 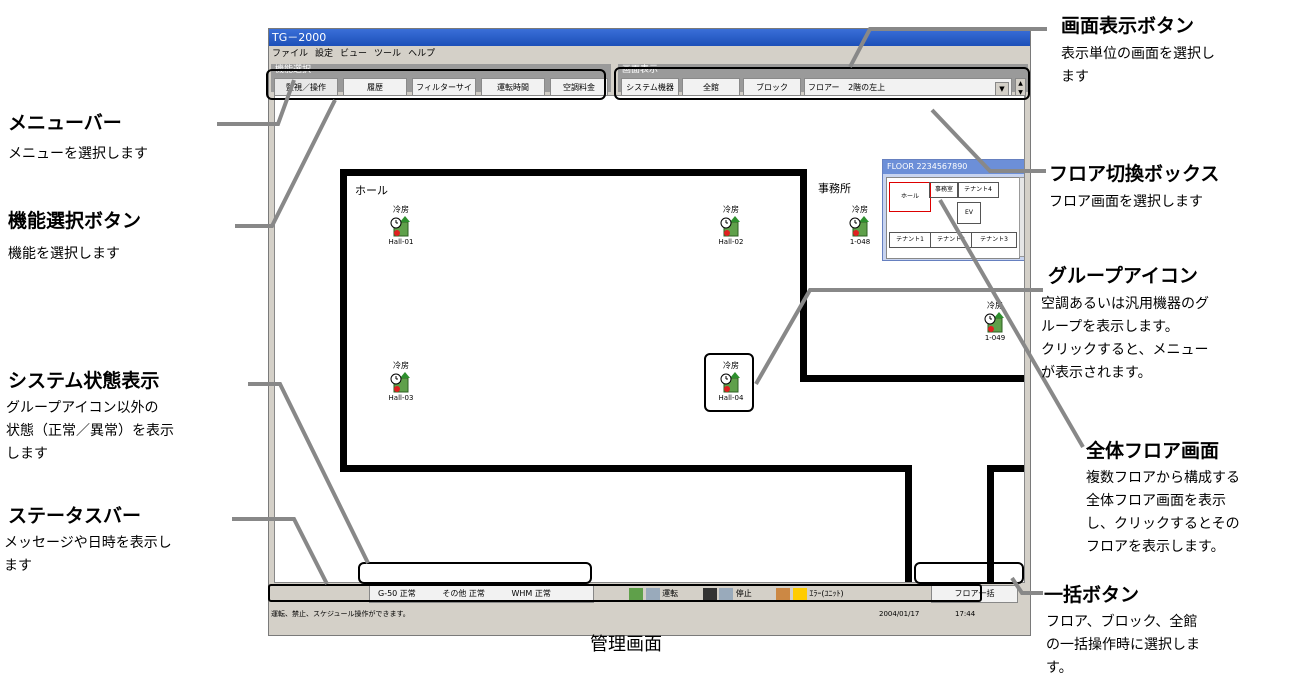 I want to click on annotation-all-floor-desc-2: 全体フロア画面を表示, so click(x=1156, y=501).